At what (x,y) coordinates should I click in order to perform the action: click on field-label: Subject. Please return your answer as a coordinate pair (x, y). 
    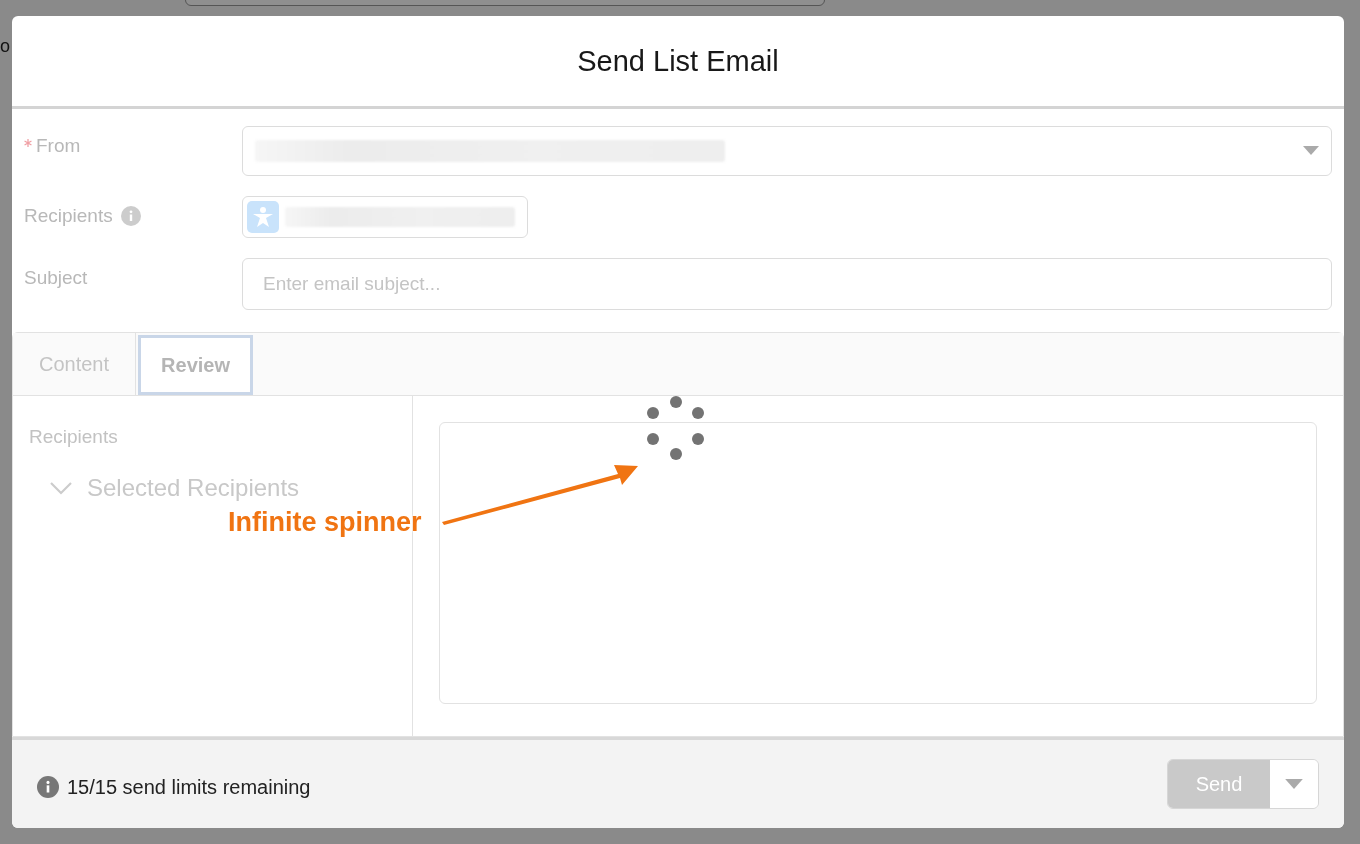
    Looking at the image, I should click on (56, 278).